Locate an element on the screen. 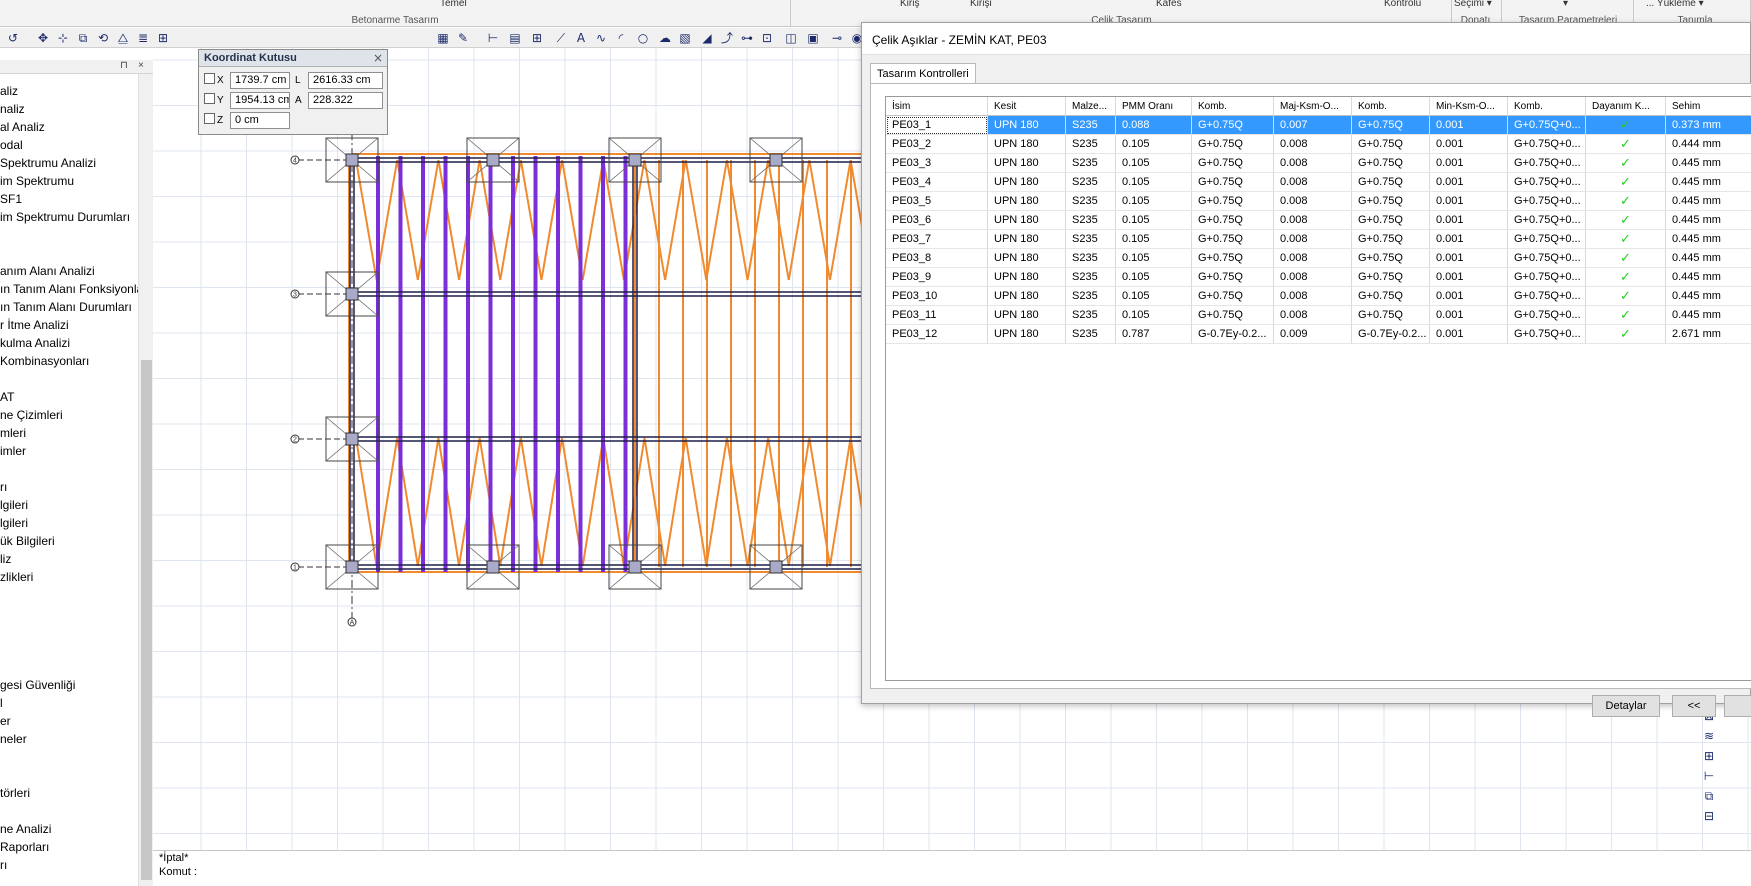 This screenshot has width=1751, height=886. tree-item: ne Analizi is located at coordinates (69, 829).